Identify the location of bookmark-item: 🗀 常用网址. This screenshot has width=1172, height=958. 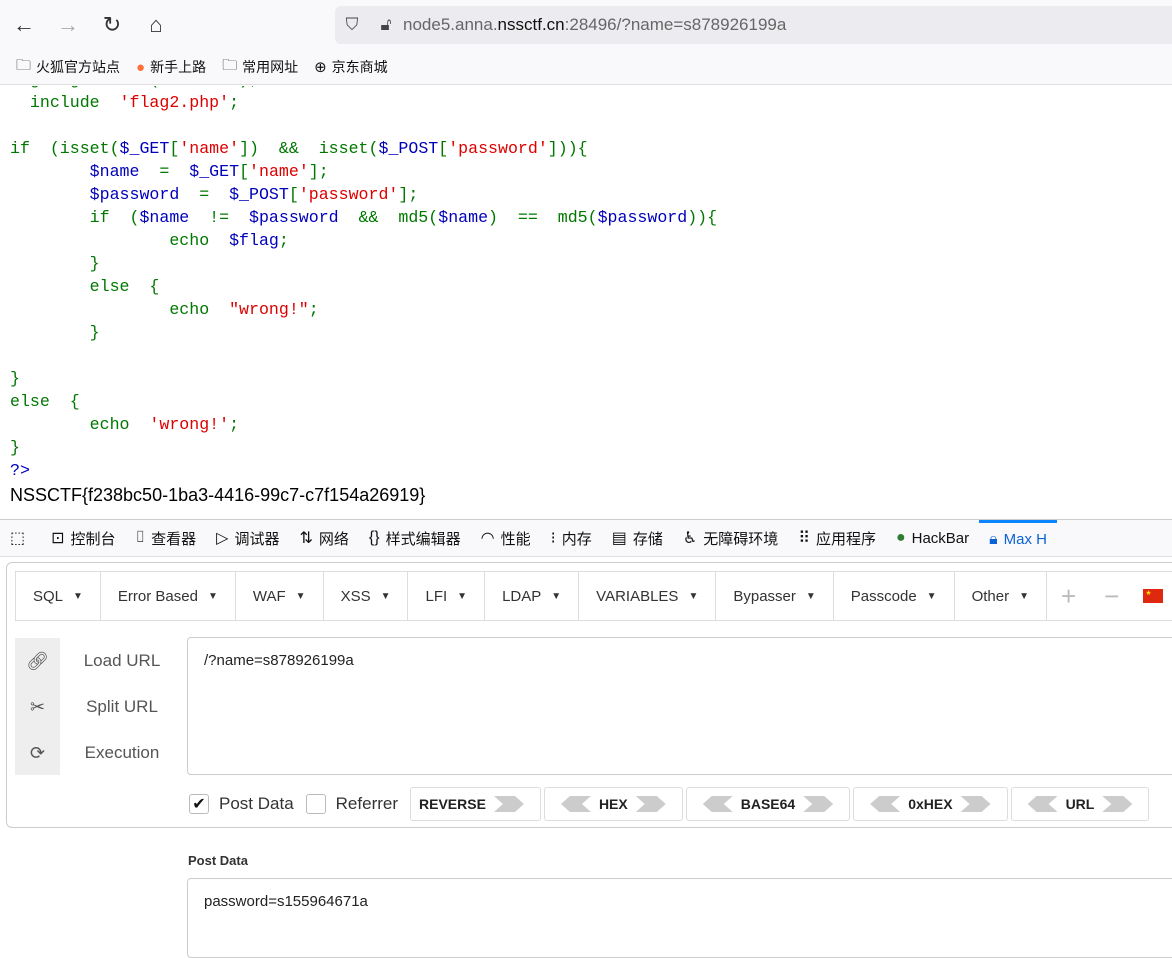
(260, 67).